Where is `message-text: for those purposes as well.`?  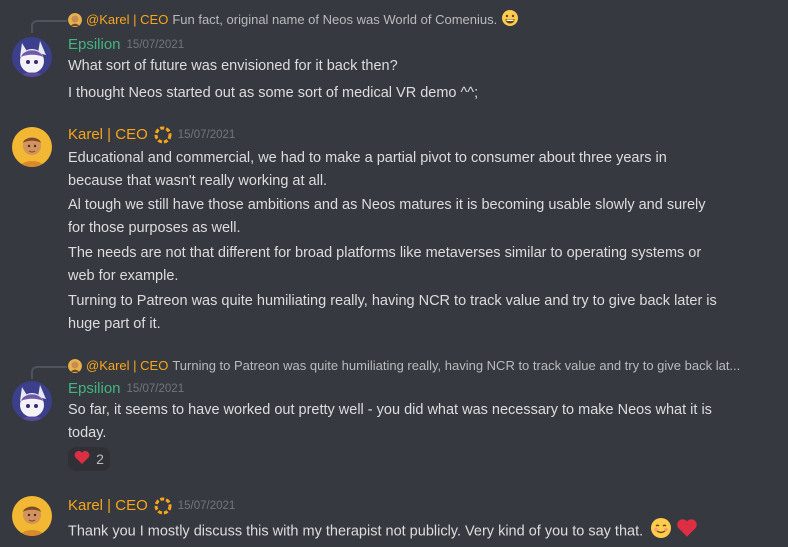 message-text: for those purposes as well. is located at coordinates (154, 228).